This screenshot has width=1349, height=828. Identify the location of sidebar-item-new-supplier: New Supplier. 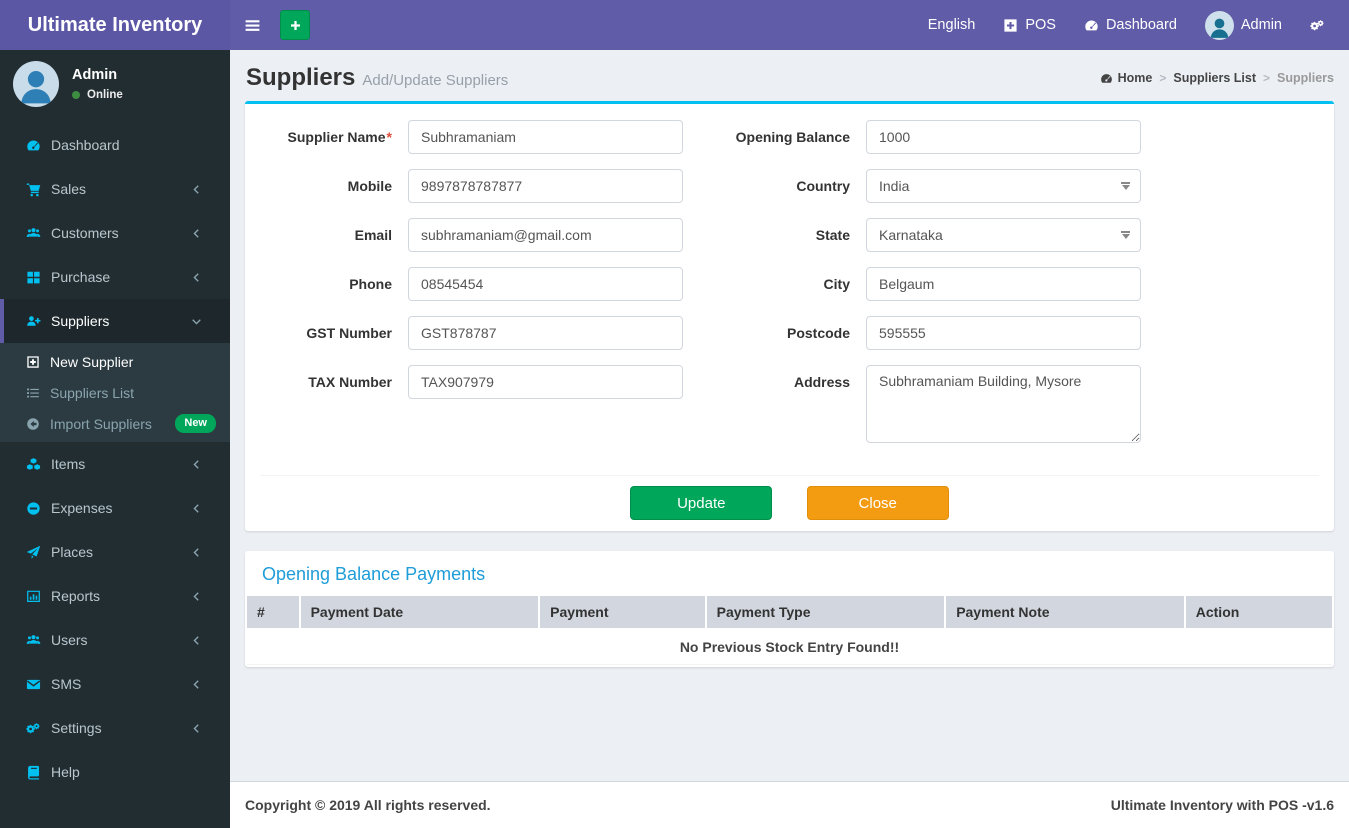
(115, 361).